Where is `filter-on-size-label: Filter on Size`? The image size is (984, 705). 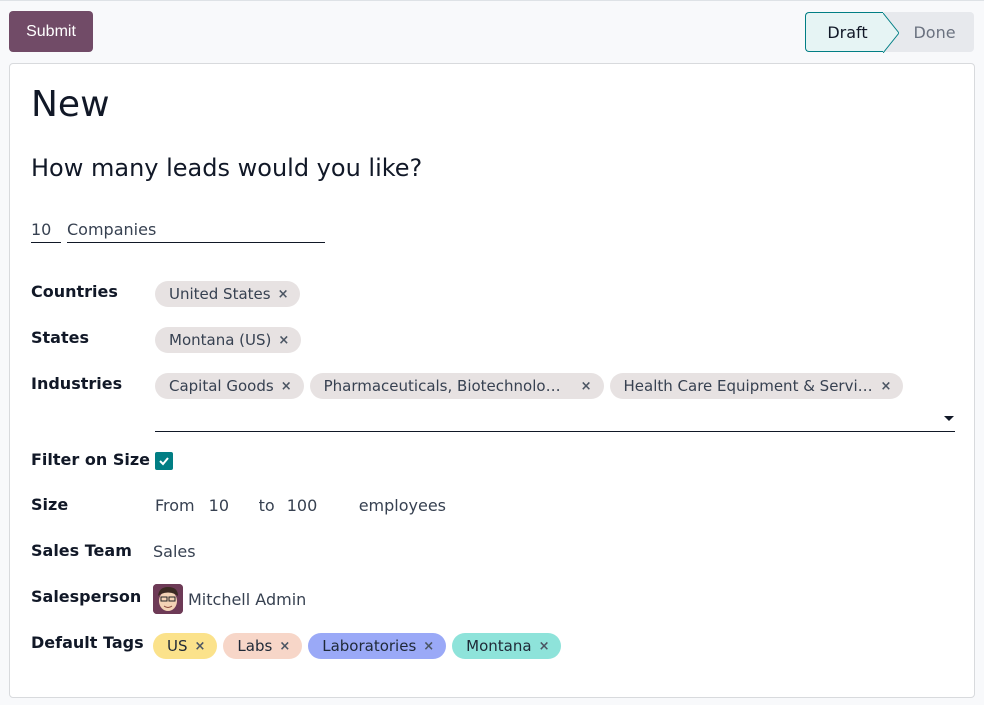
filter-on-size-label: Filter on Size is located at coordinates (90, 459).